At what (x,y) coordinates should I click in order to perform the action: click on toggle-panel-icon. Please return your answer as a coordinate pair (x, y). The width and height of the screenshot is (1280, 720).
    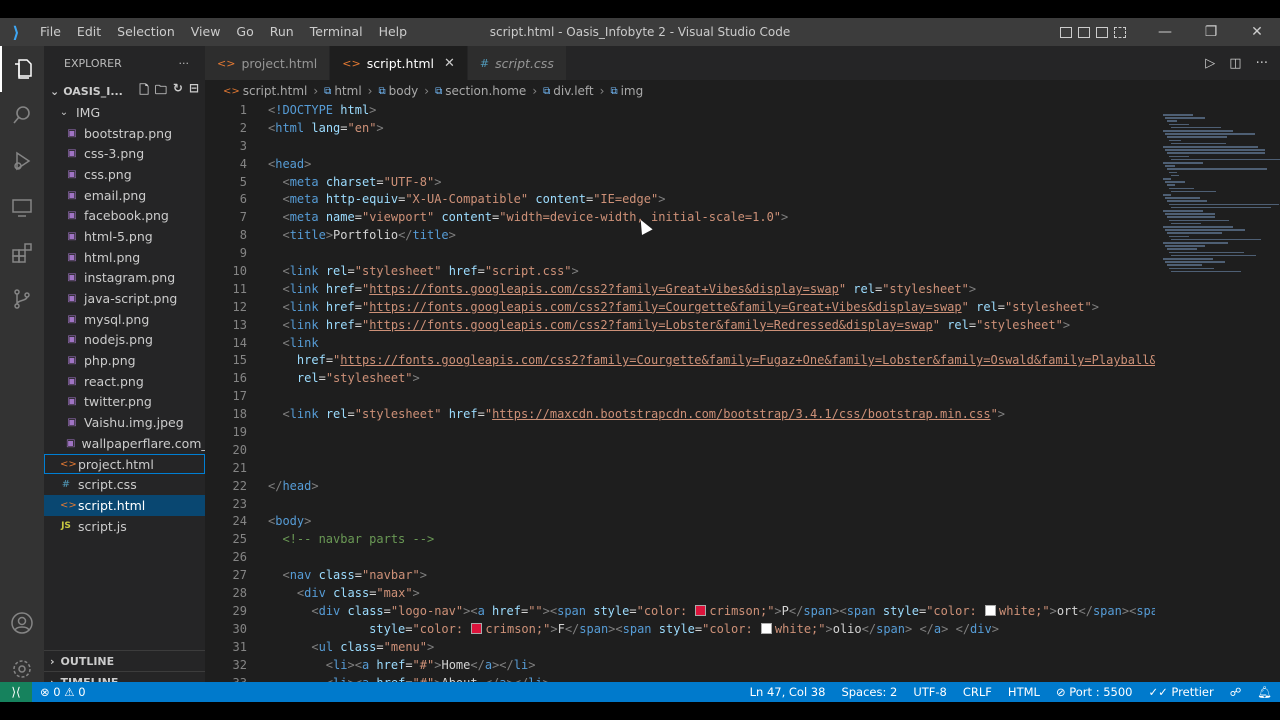
    Looking at the image, I should click on (1084, 32).